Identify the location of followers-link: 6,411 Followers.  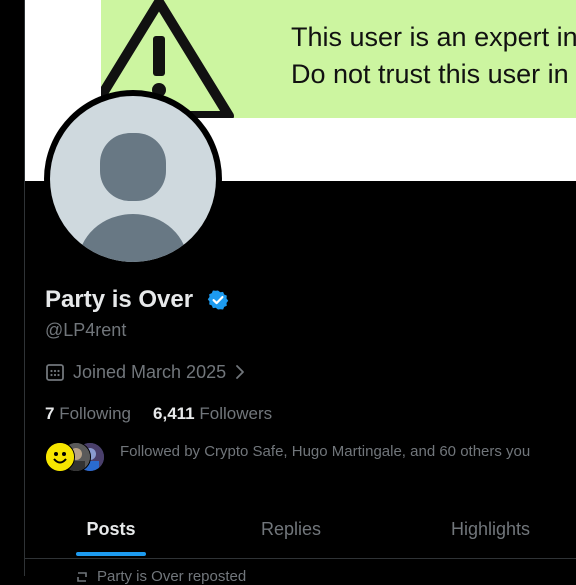
(212, 413).